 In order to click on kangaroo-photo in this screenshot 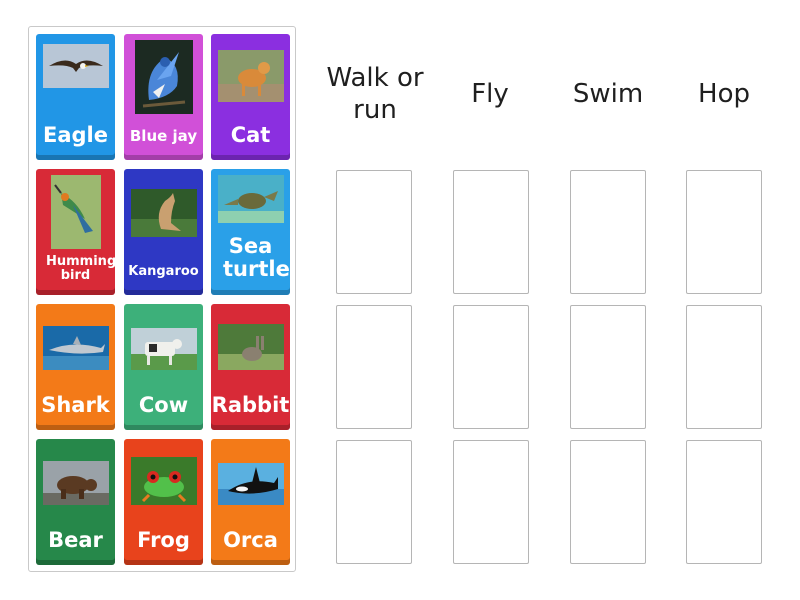, I will do `click(163, 213)`.